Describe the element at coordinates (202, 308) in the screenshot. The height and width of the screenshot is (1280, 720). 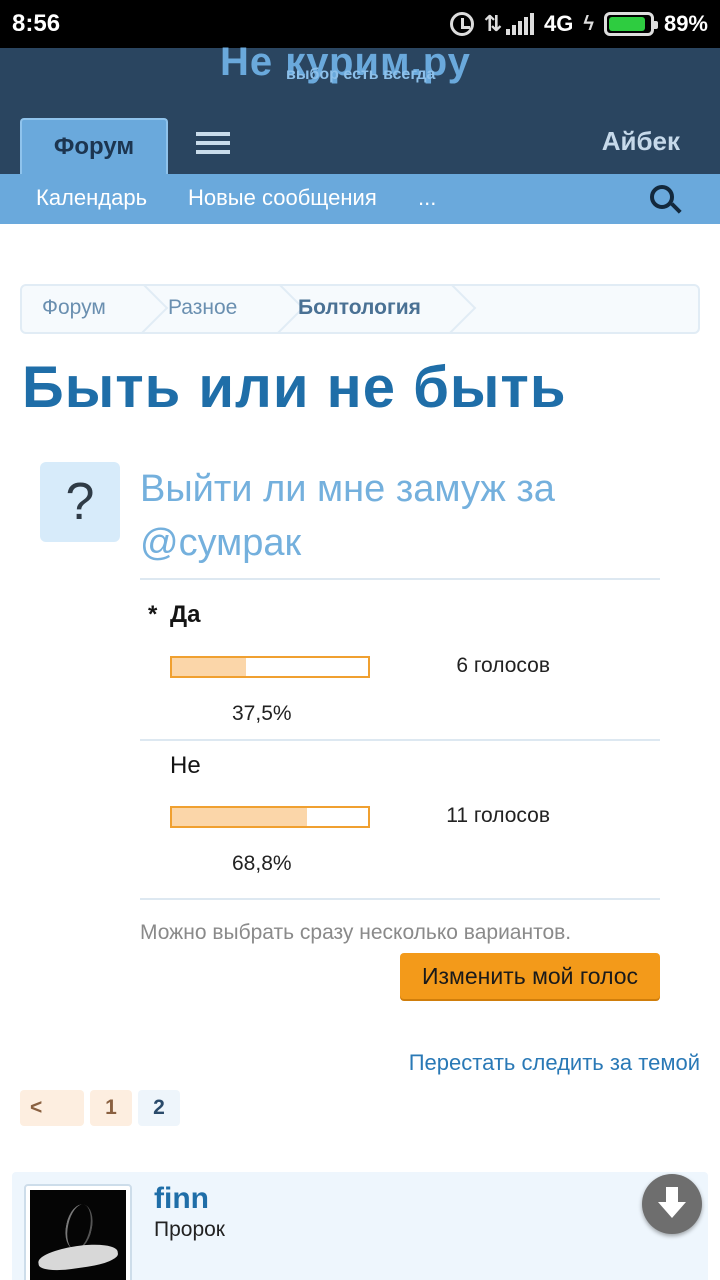
I see `breadcrumb-misc: Разное` at that location.